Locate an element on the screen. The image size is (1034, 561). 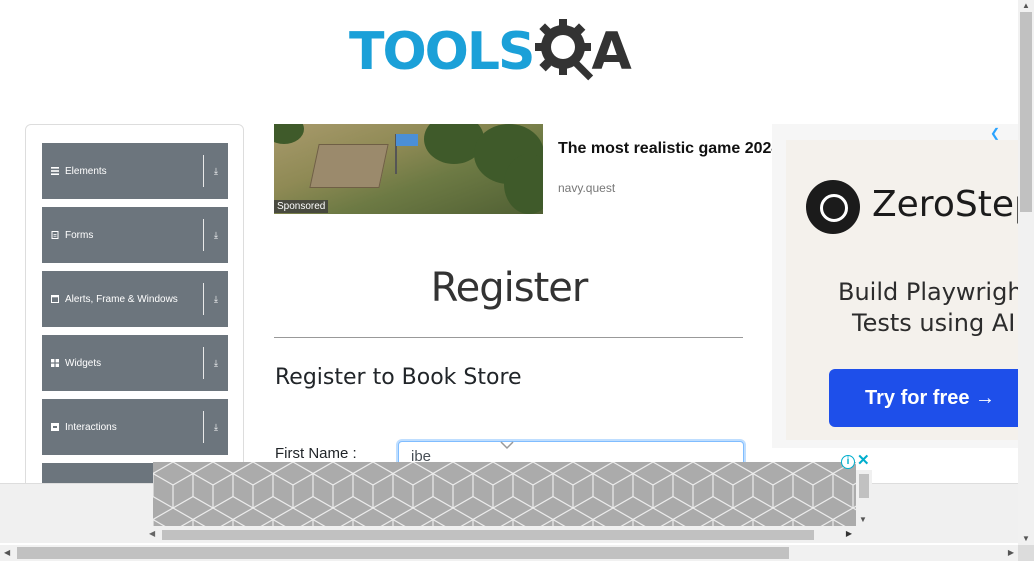
zerostep-logo-icon is located at coordinates (833, 207).